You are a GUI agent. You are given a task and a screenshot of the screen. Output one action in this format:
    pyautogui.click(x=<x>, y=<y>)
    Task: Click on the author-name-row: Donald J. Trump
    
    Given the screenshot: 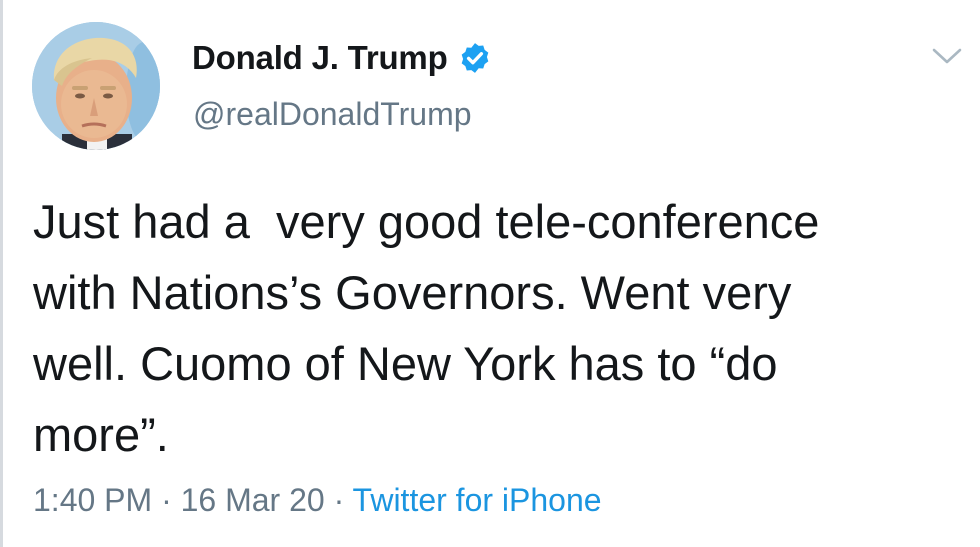 What is the action you would take?
    pyautogui.click(x=342, y=58)
    